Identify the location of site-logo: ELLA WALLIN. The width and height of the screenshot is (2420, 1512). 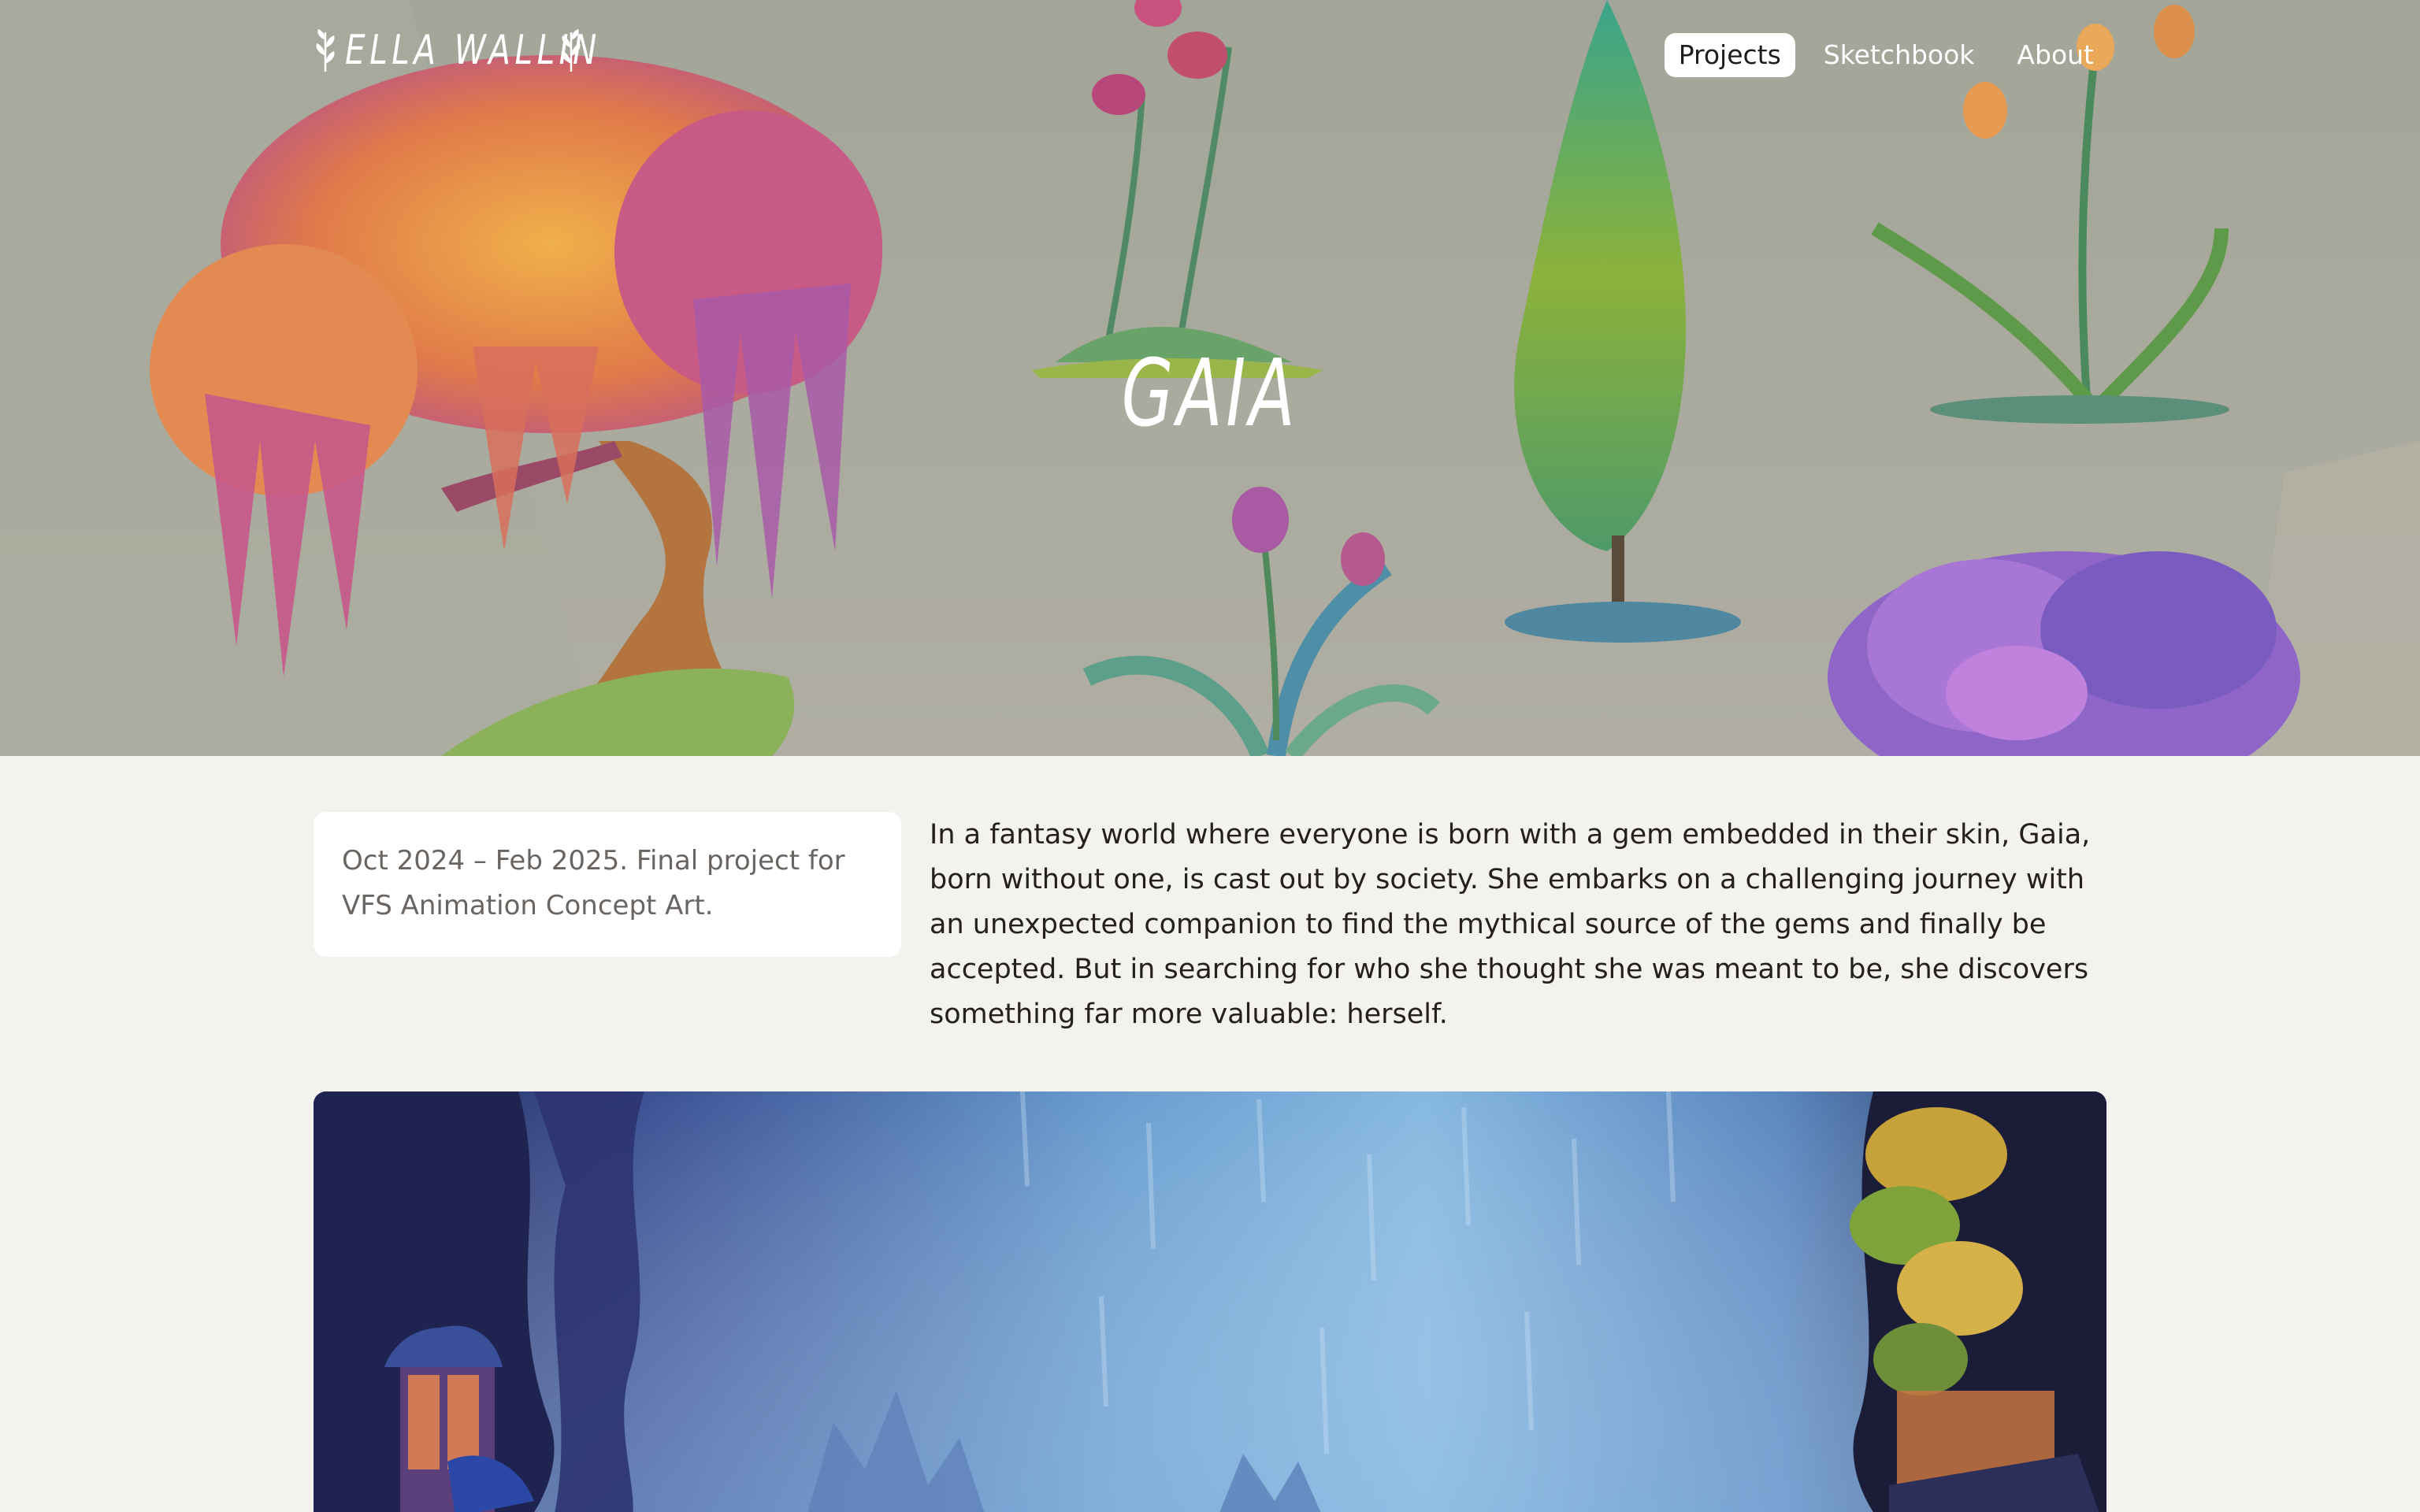
(456, 50).